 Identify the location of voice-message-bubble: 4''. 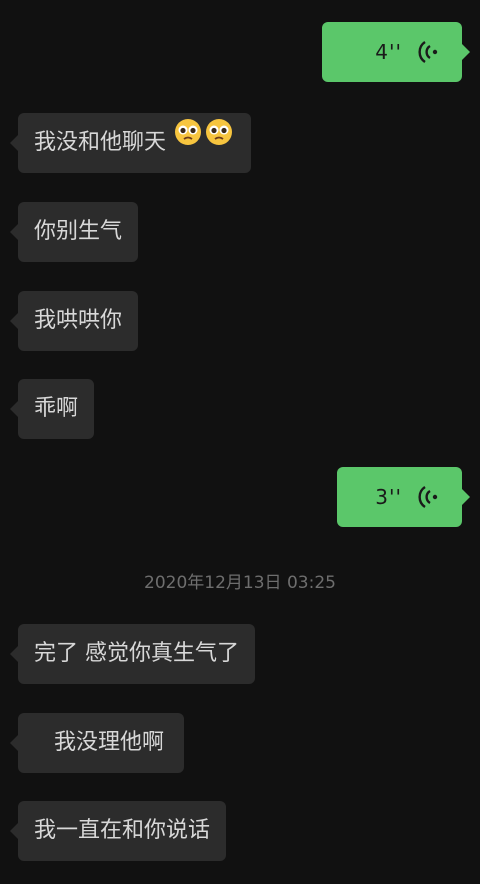
(396, 52).